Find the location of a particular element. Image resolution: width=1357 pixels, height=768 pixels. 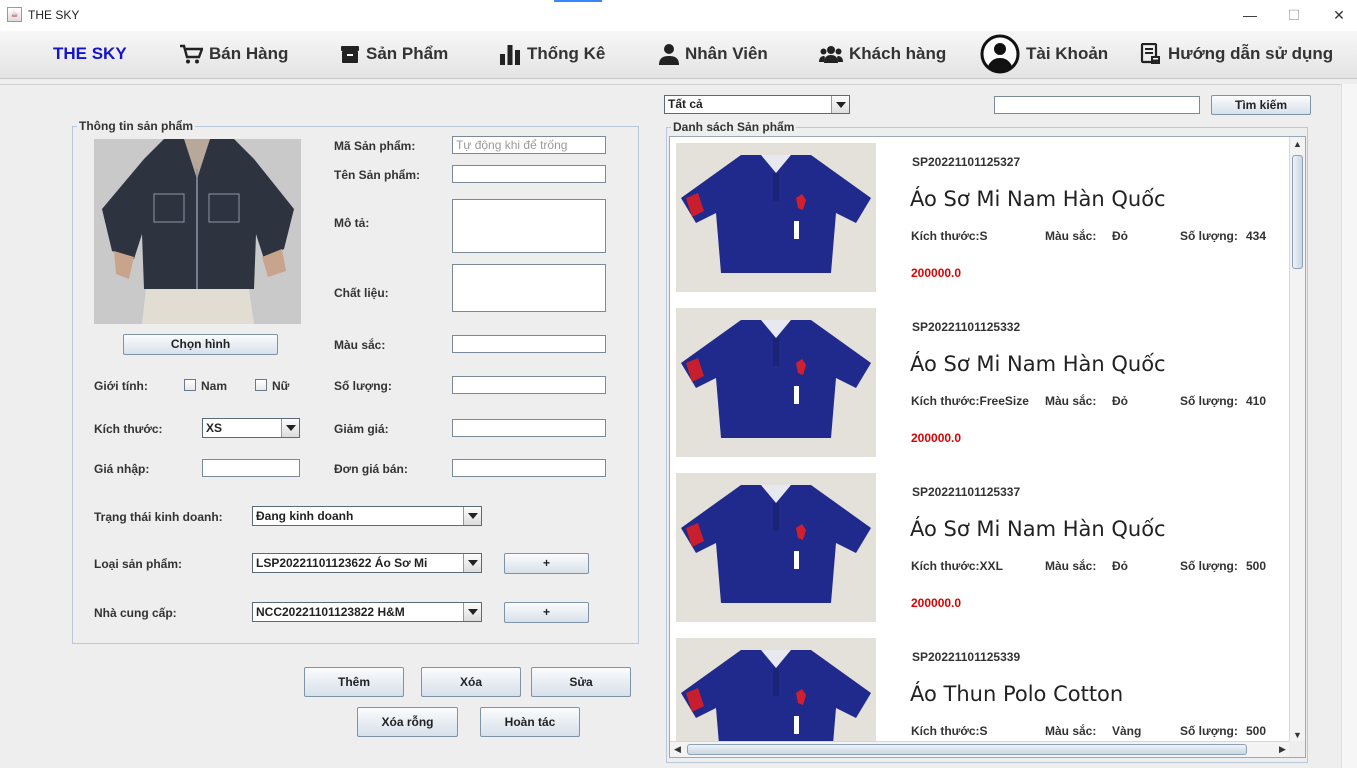

menu-item-ban-hang: Bán Hàng is located at coordinates (233, 54).